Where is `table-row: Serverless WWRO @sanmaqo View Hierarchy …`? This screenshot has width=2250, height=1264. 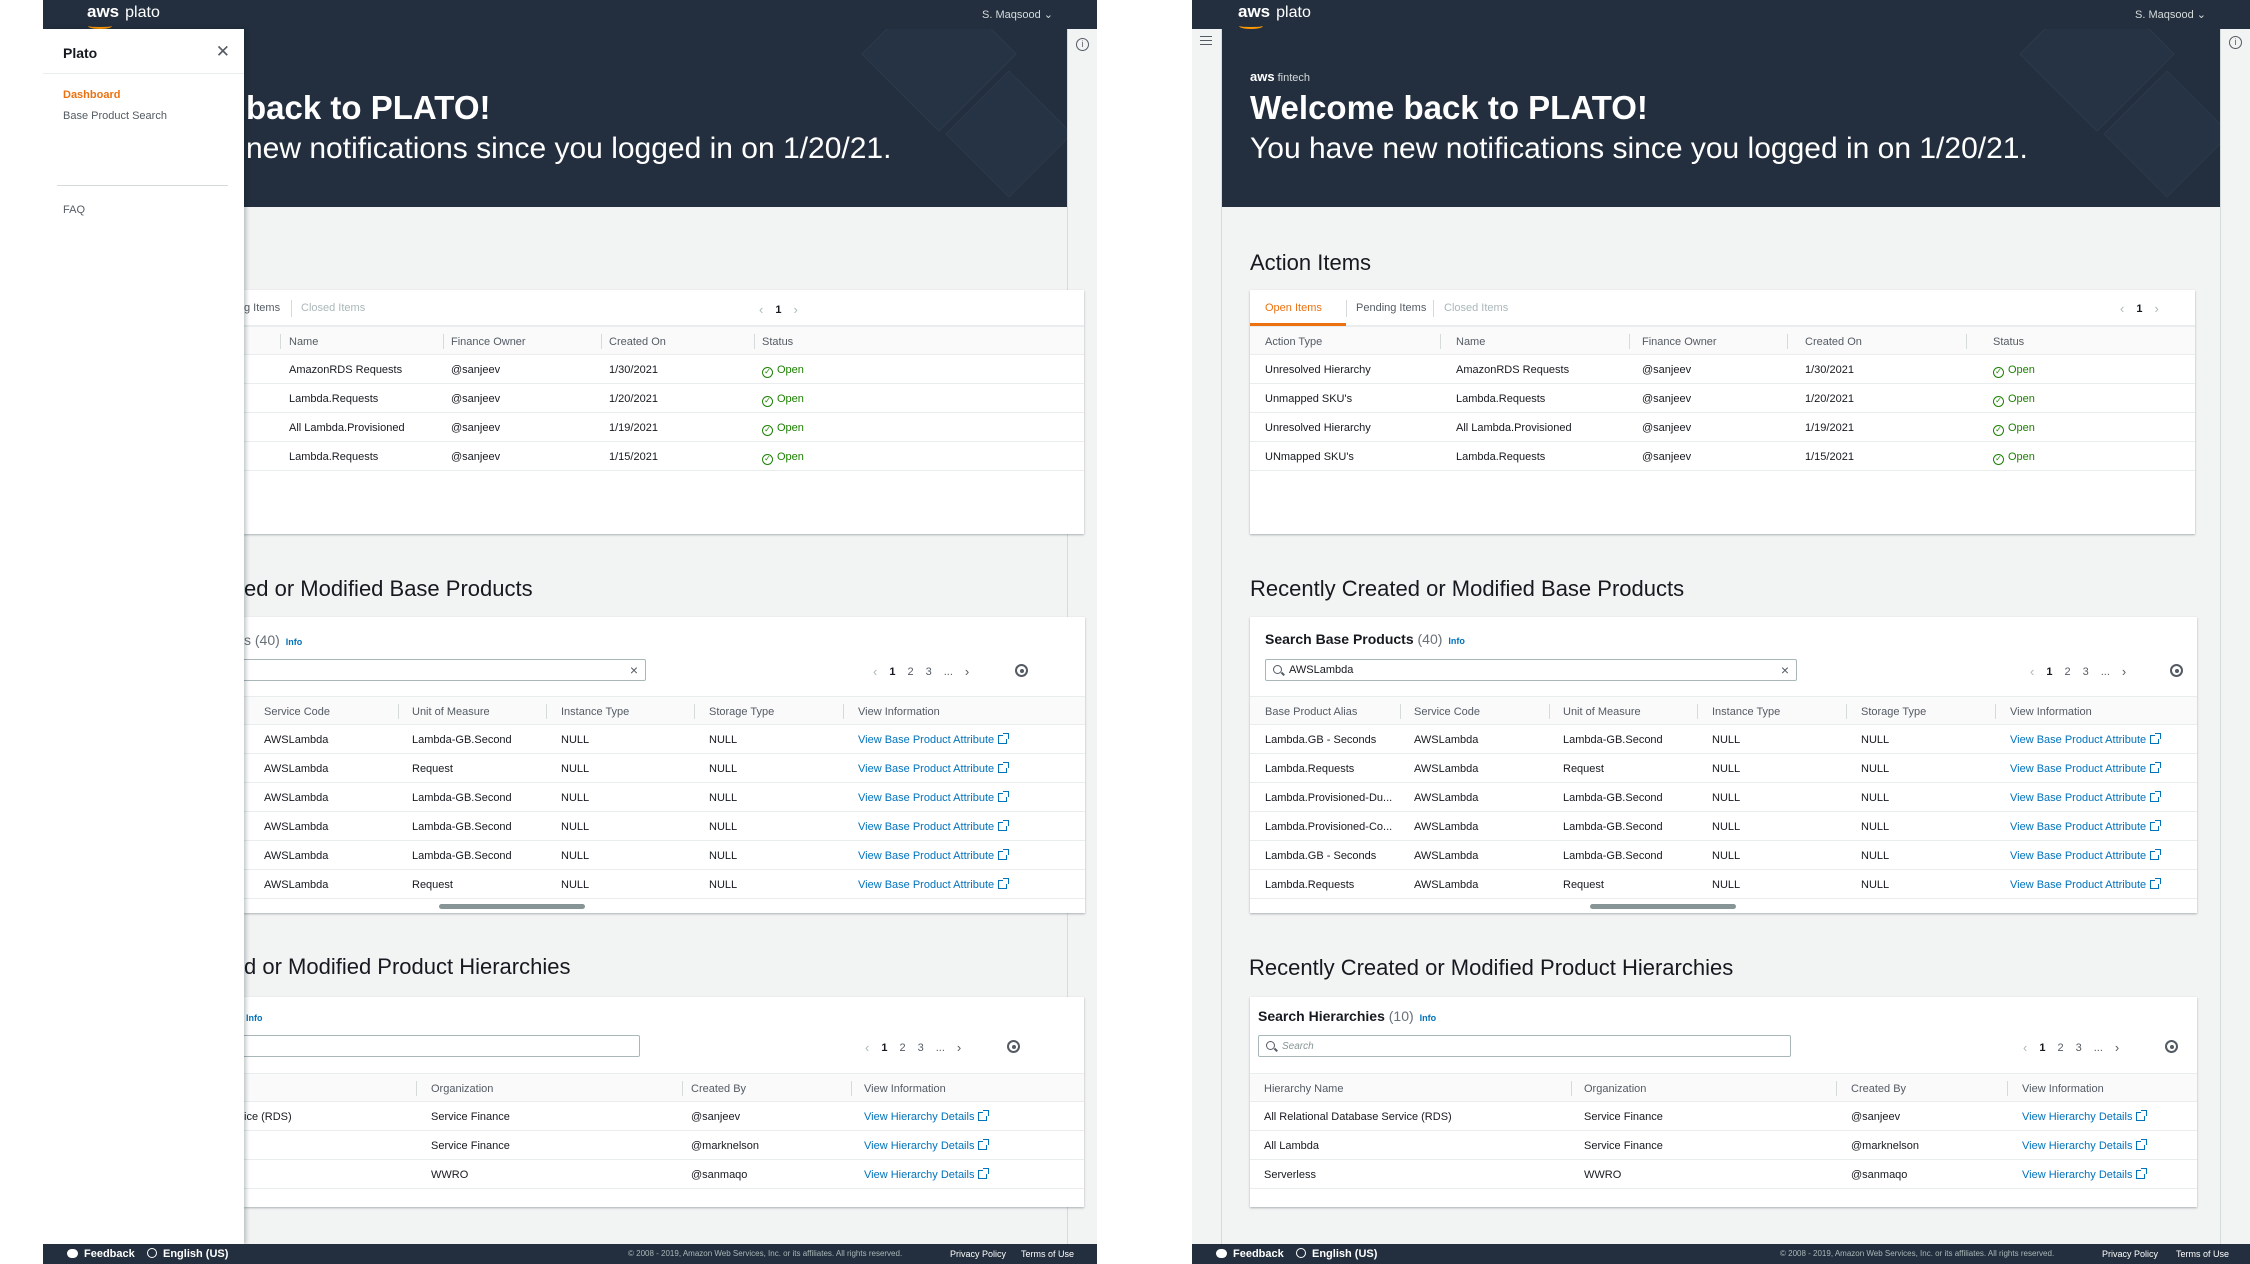 table-row: Serverless WWRO @sanmaqo View Hierarchy … is located at coordinates (1723, 1174).